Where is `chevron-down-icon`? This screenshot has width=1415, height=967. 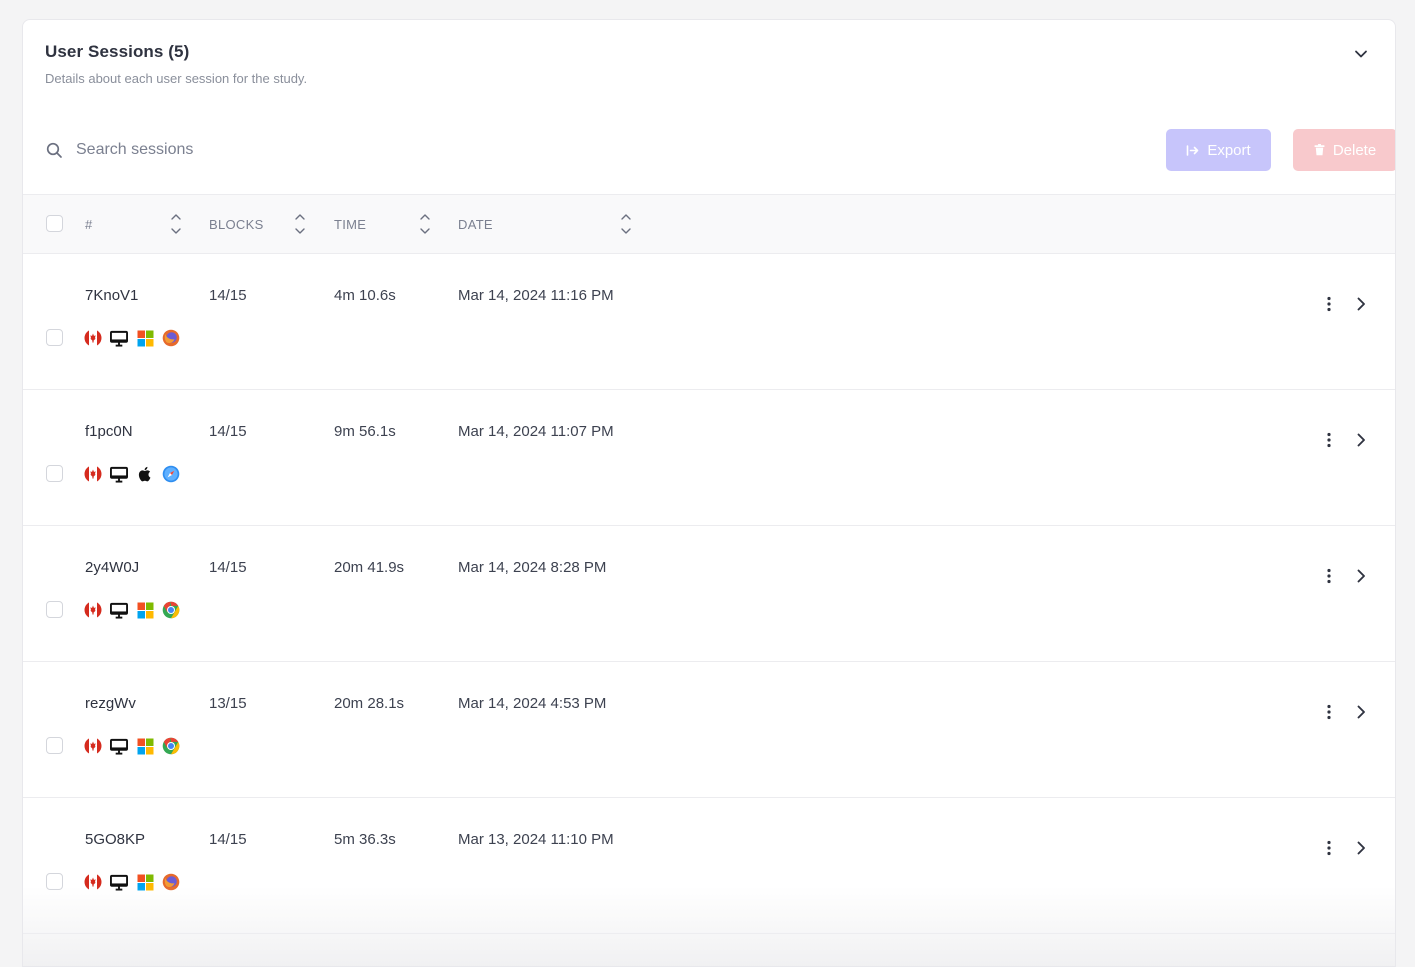
chevron-down-icon is located at coordinates (1361, 54).